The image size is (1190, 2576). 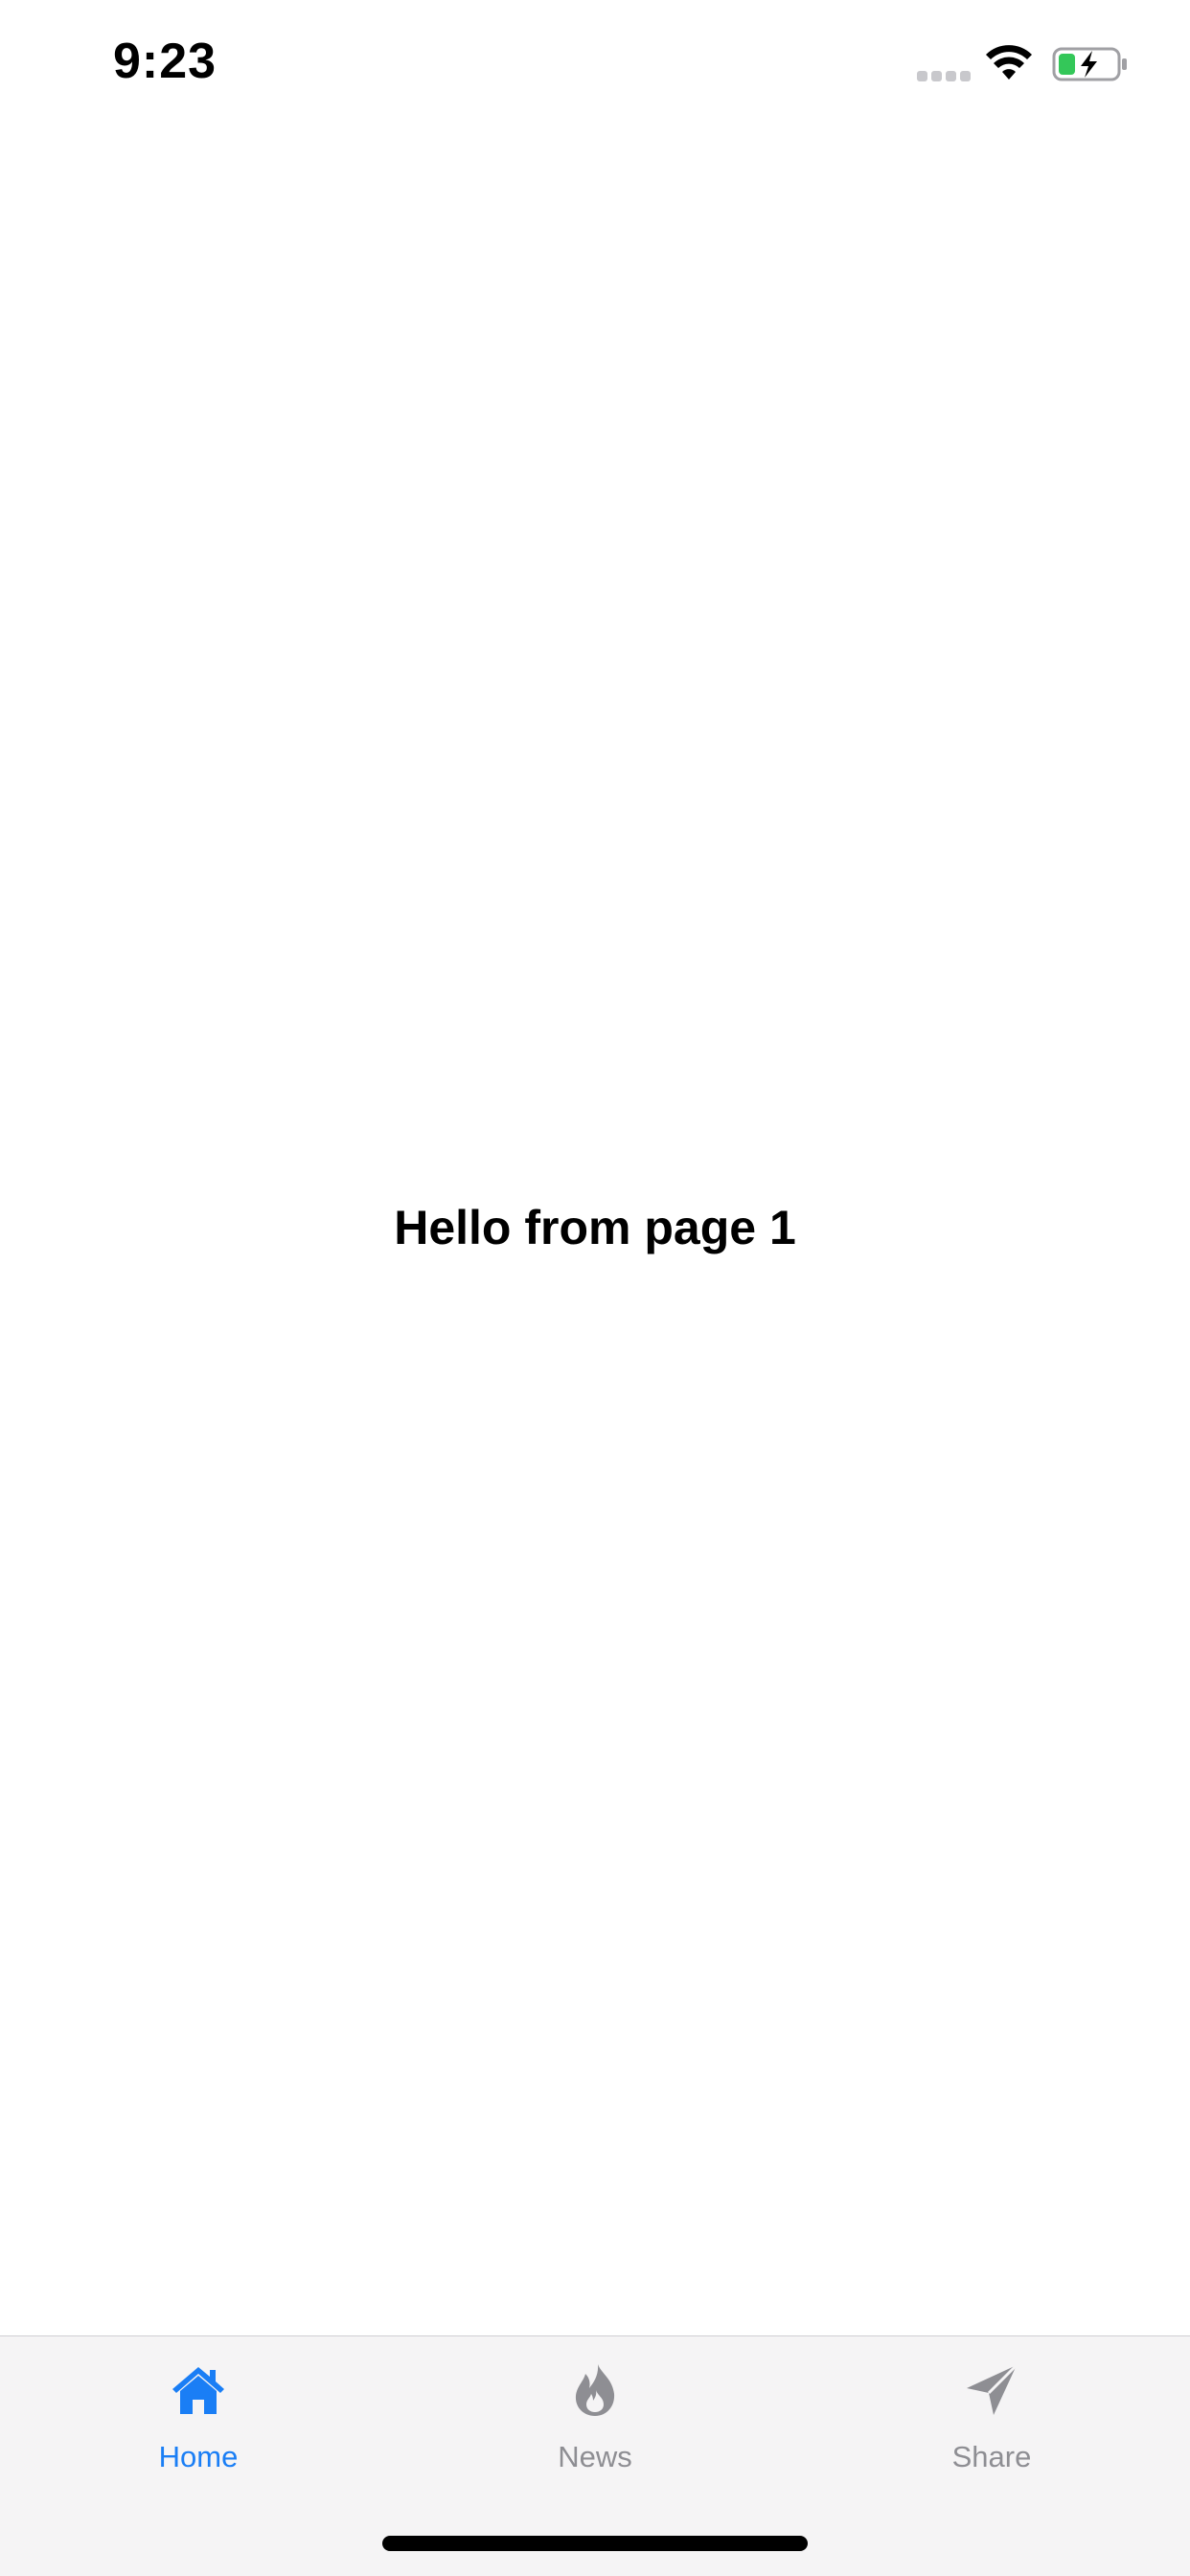 I want to click on wifi-icon, so click(x=1009, y=63).